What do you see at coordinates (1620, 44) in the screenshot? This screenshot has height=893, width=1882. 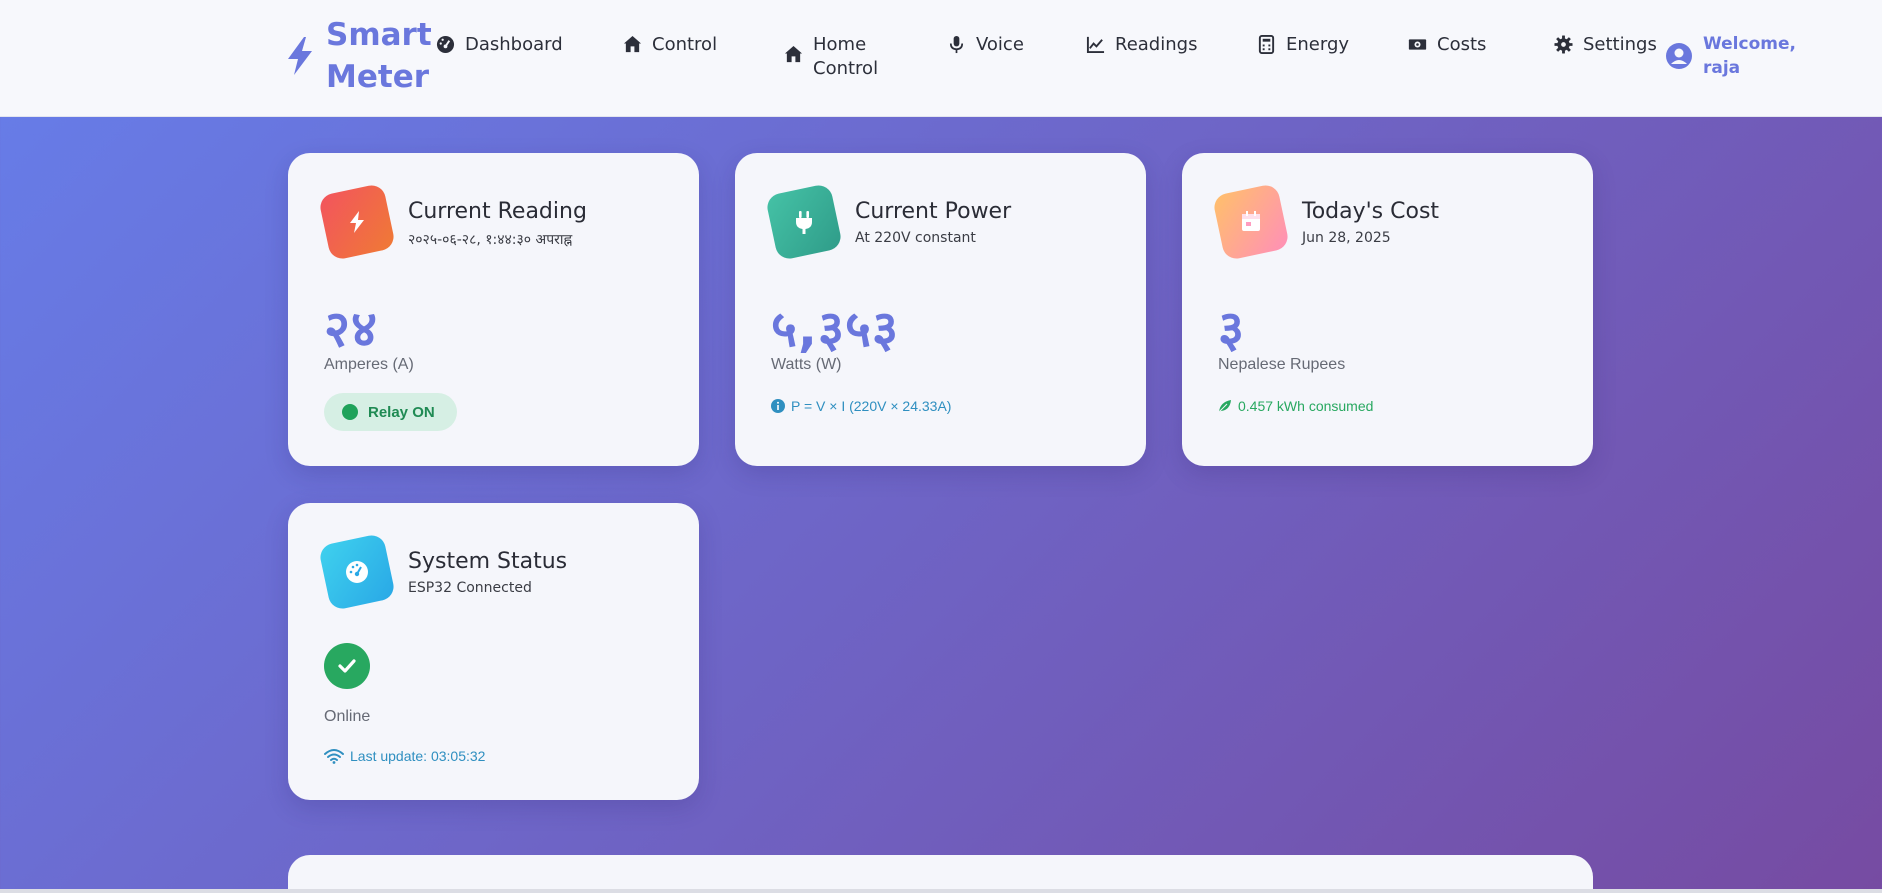 I see `nav-settings-label: Settings` at bounding box center [1620, 44].